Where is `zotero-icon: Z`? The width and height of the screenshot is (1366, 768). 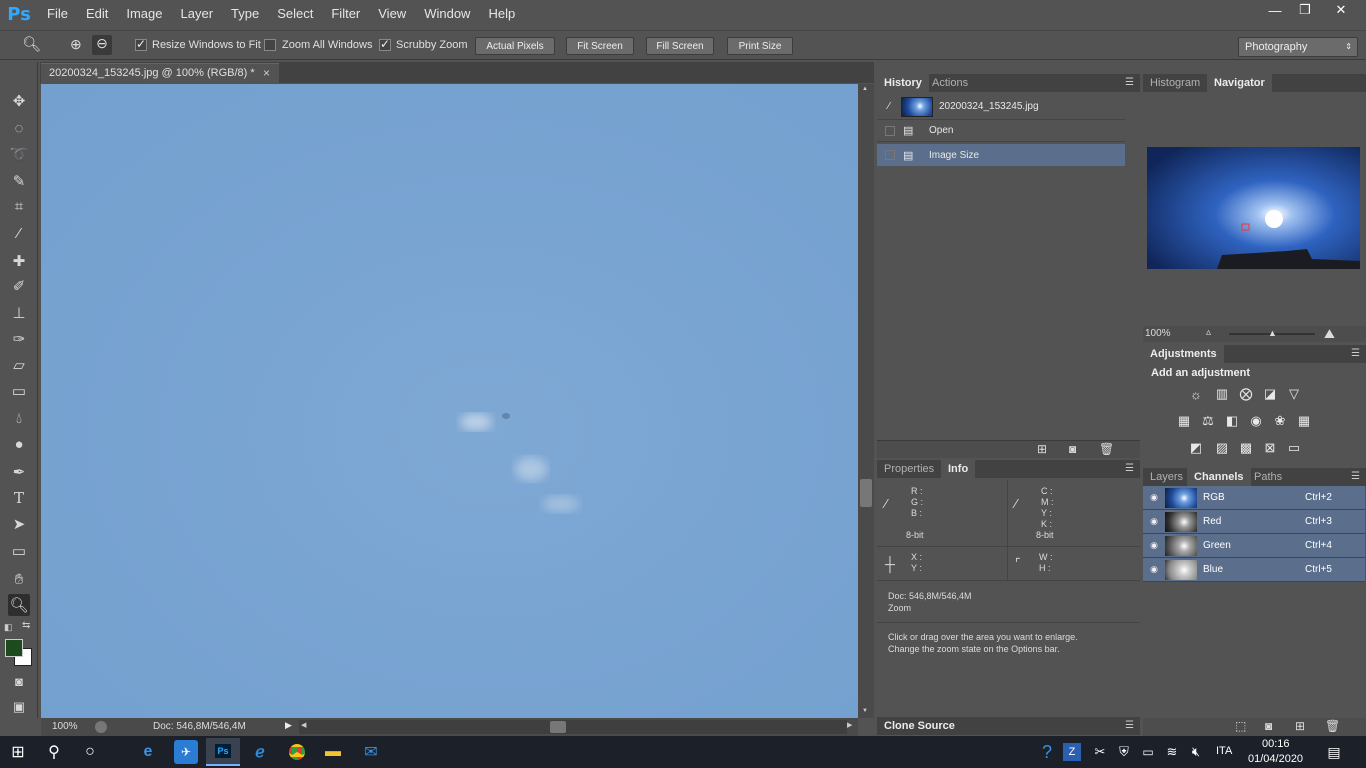 zotero-icon: Z is located at coordinates (1072, 752).